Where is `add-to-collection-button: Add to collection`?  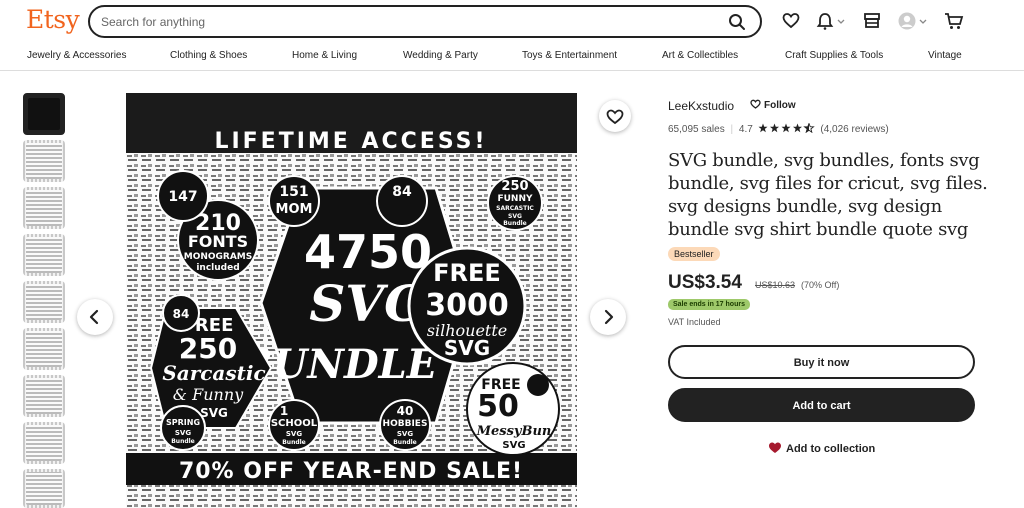 add-to-collection-button: Add to collection is located at coordinates (821, 448).